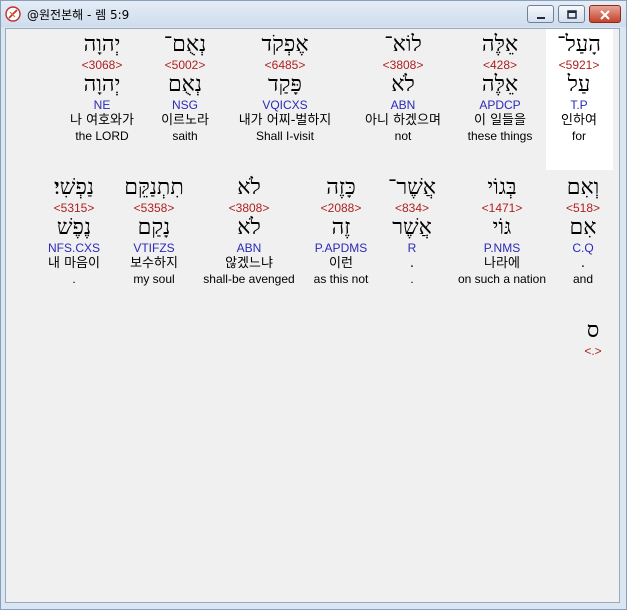 This screenshot has height=610, width=627. I want to click on hebrew-word: אֶפְקֹד, so click(285, 44).